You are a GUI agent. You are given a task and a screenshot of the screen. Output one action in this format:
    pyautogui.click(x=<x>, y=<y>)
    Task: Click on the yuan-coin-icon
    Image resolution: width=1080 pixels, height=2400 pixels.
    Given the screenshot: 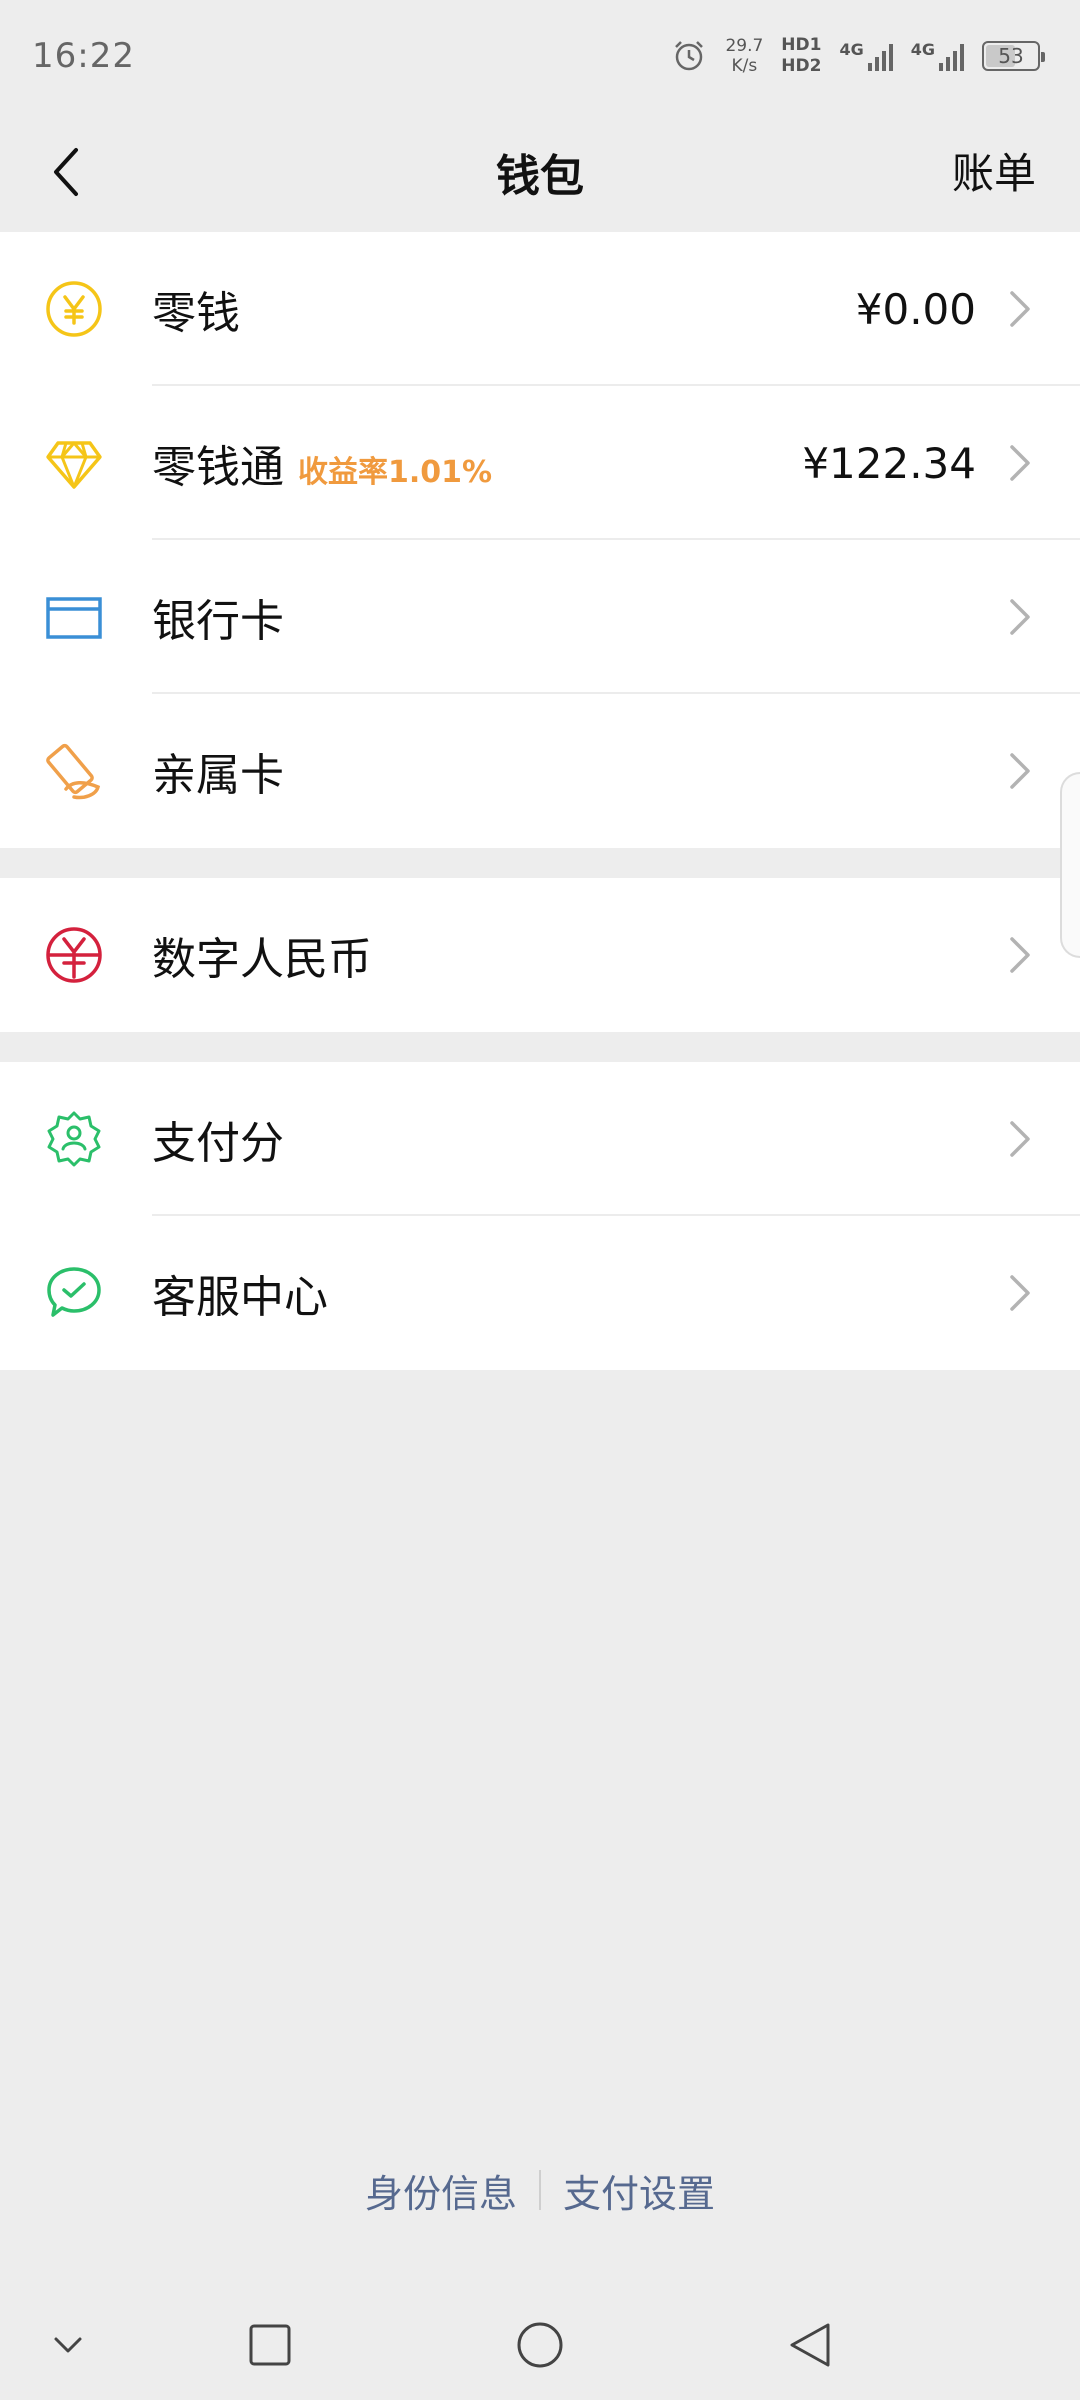 What is the action you would take?
    pyautogui.click(x=74, y=309)
    